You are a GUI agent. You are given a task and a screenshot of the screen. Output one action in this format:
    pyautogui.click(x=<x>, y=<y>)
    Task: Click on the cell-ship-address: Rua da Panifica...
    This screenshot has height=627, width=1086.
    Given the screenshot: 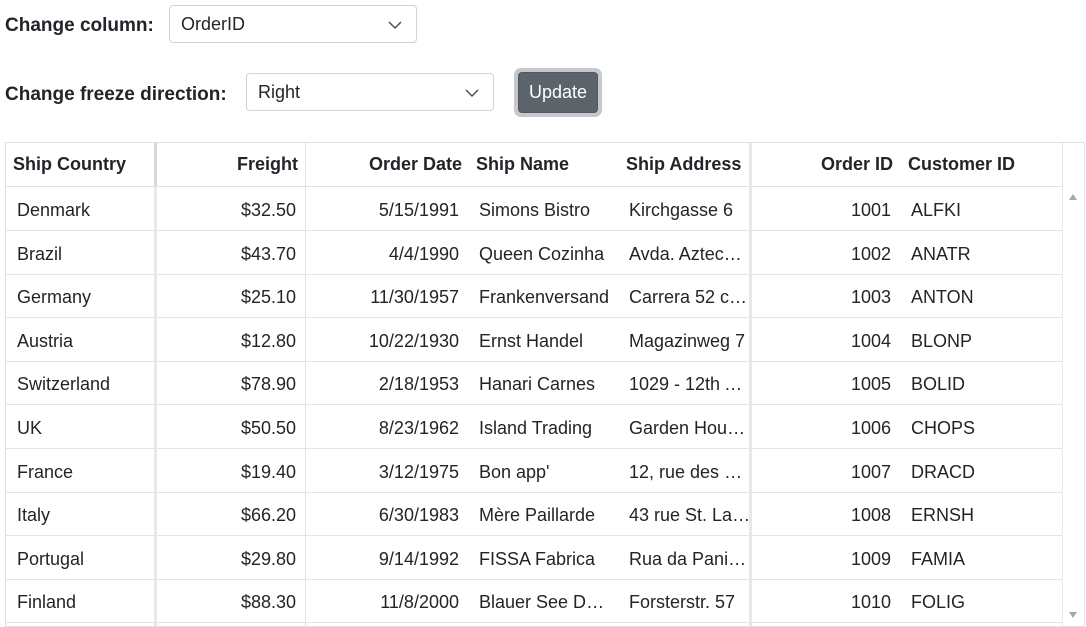 What is the action you would take?
    pyautogui.click(x=690, y=557)
    